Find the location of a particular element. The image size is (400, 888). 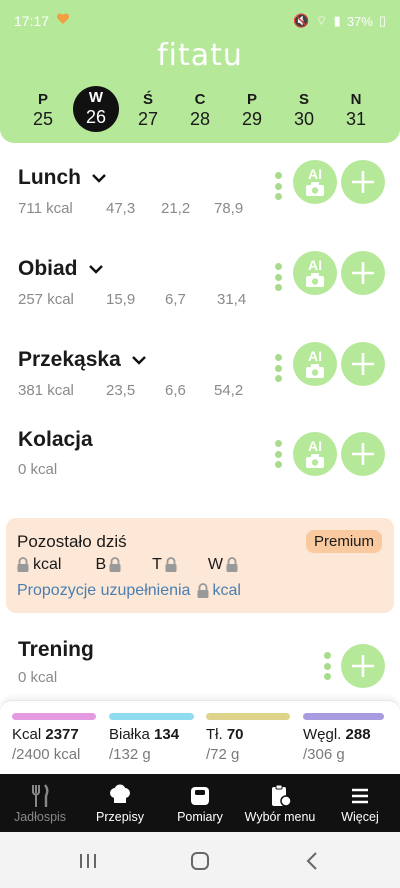

chevron-down-icon is located at coordinates (95, 269).